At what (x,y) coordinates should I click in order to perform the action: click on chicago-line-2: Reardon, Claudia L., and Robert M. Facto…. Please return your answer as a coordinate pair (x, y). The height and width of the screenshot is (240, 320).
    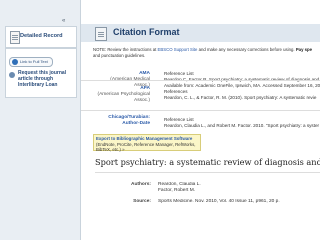
    Looking at the image, I should click on (242, 125).